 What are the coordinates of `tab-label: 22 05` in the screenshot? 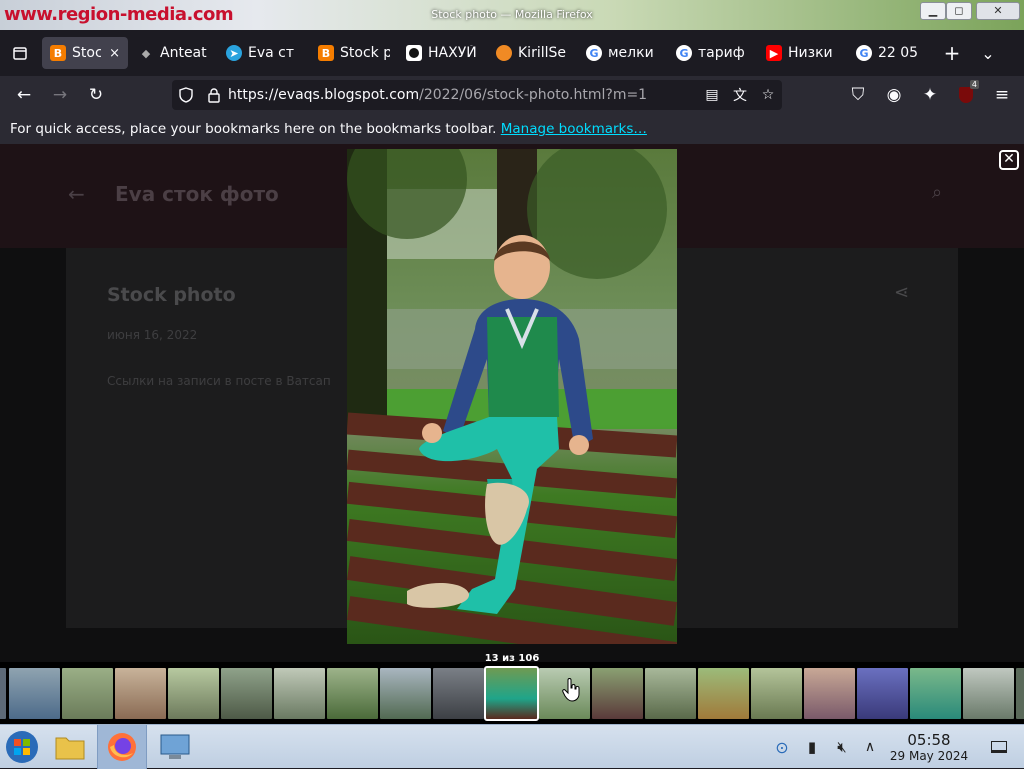 It's located at (898, 53).